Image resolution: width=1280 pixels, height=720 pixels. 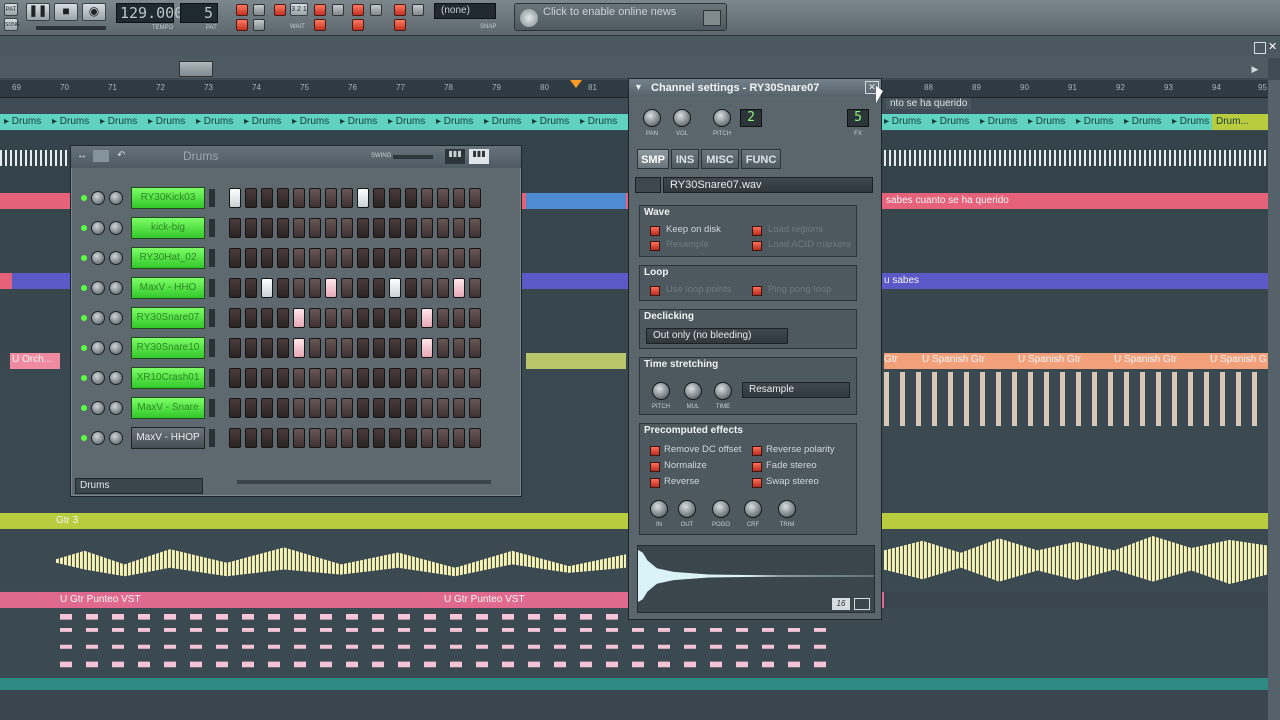 What do you see at coordinates (358, 10) in the screenshot?
I see `overdub-button` at bounding box center [358, 10].